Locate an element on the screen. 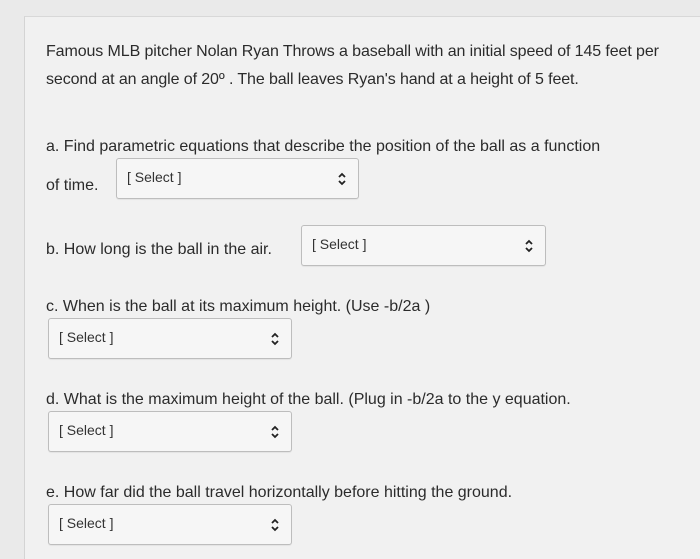 The height and width of the screenshot is (559, 700). answer-d-select-value: [ Select ] is located at coordinates (86, 430).